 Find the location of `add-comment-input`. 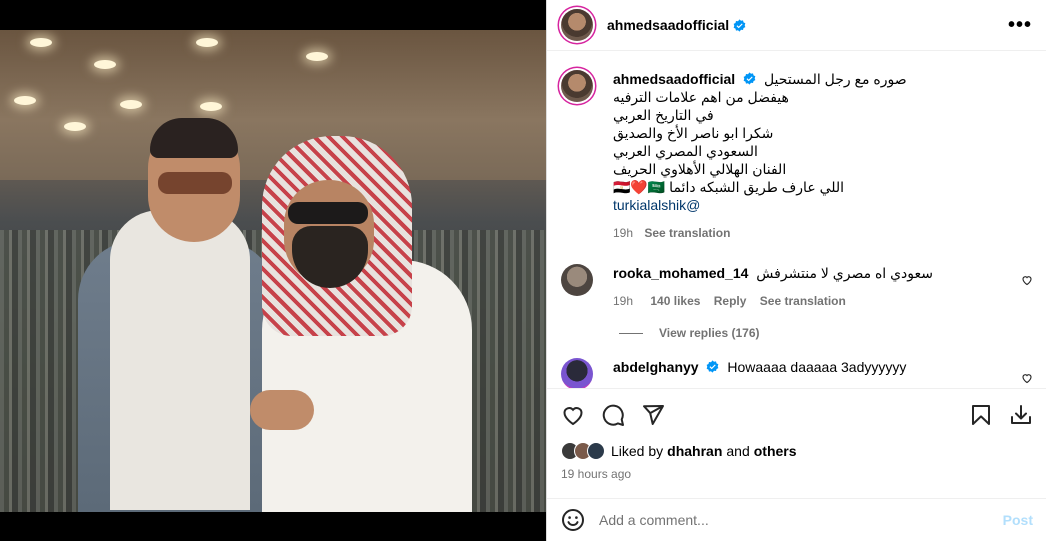

add-comment-input is located at coordinates (801, 520).